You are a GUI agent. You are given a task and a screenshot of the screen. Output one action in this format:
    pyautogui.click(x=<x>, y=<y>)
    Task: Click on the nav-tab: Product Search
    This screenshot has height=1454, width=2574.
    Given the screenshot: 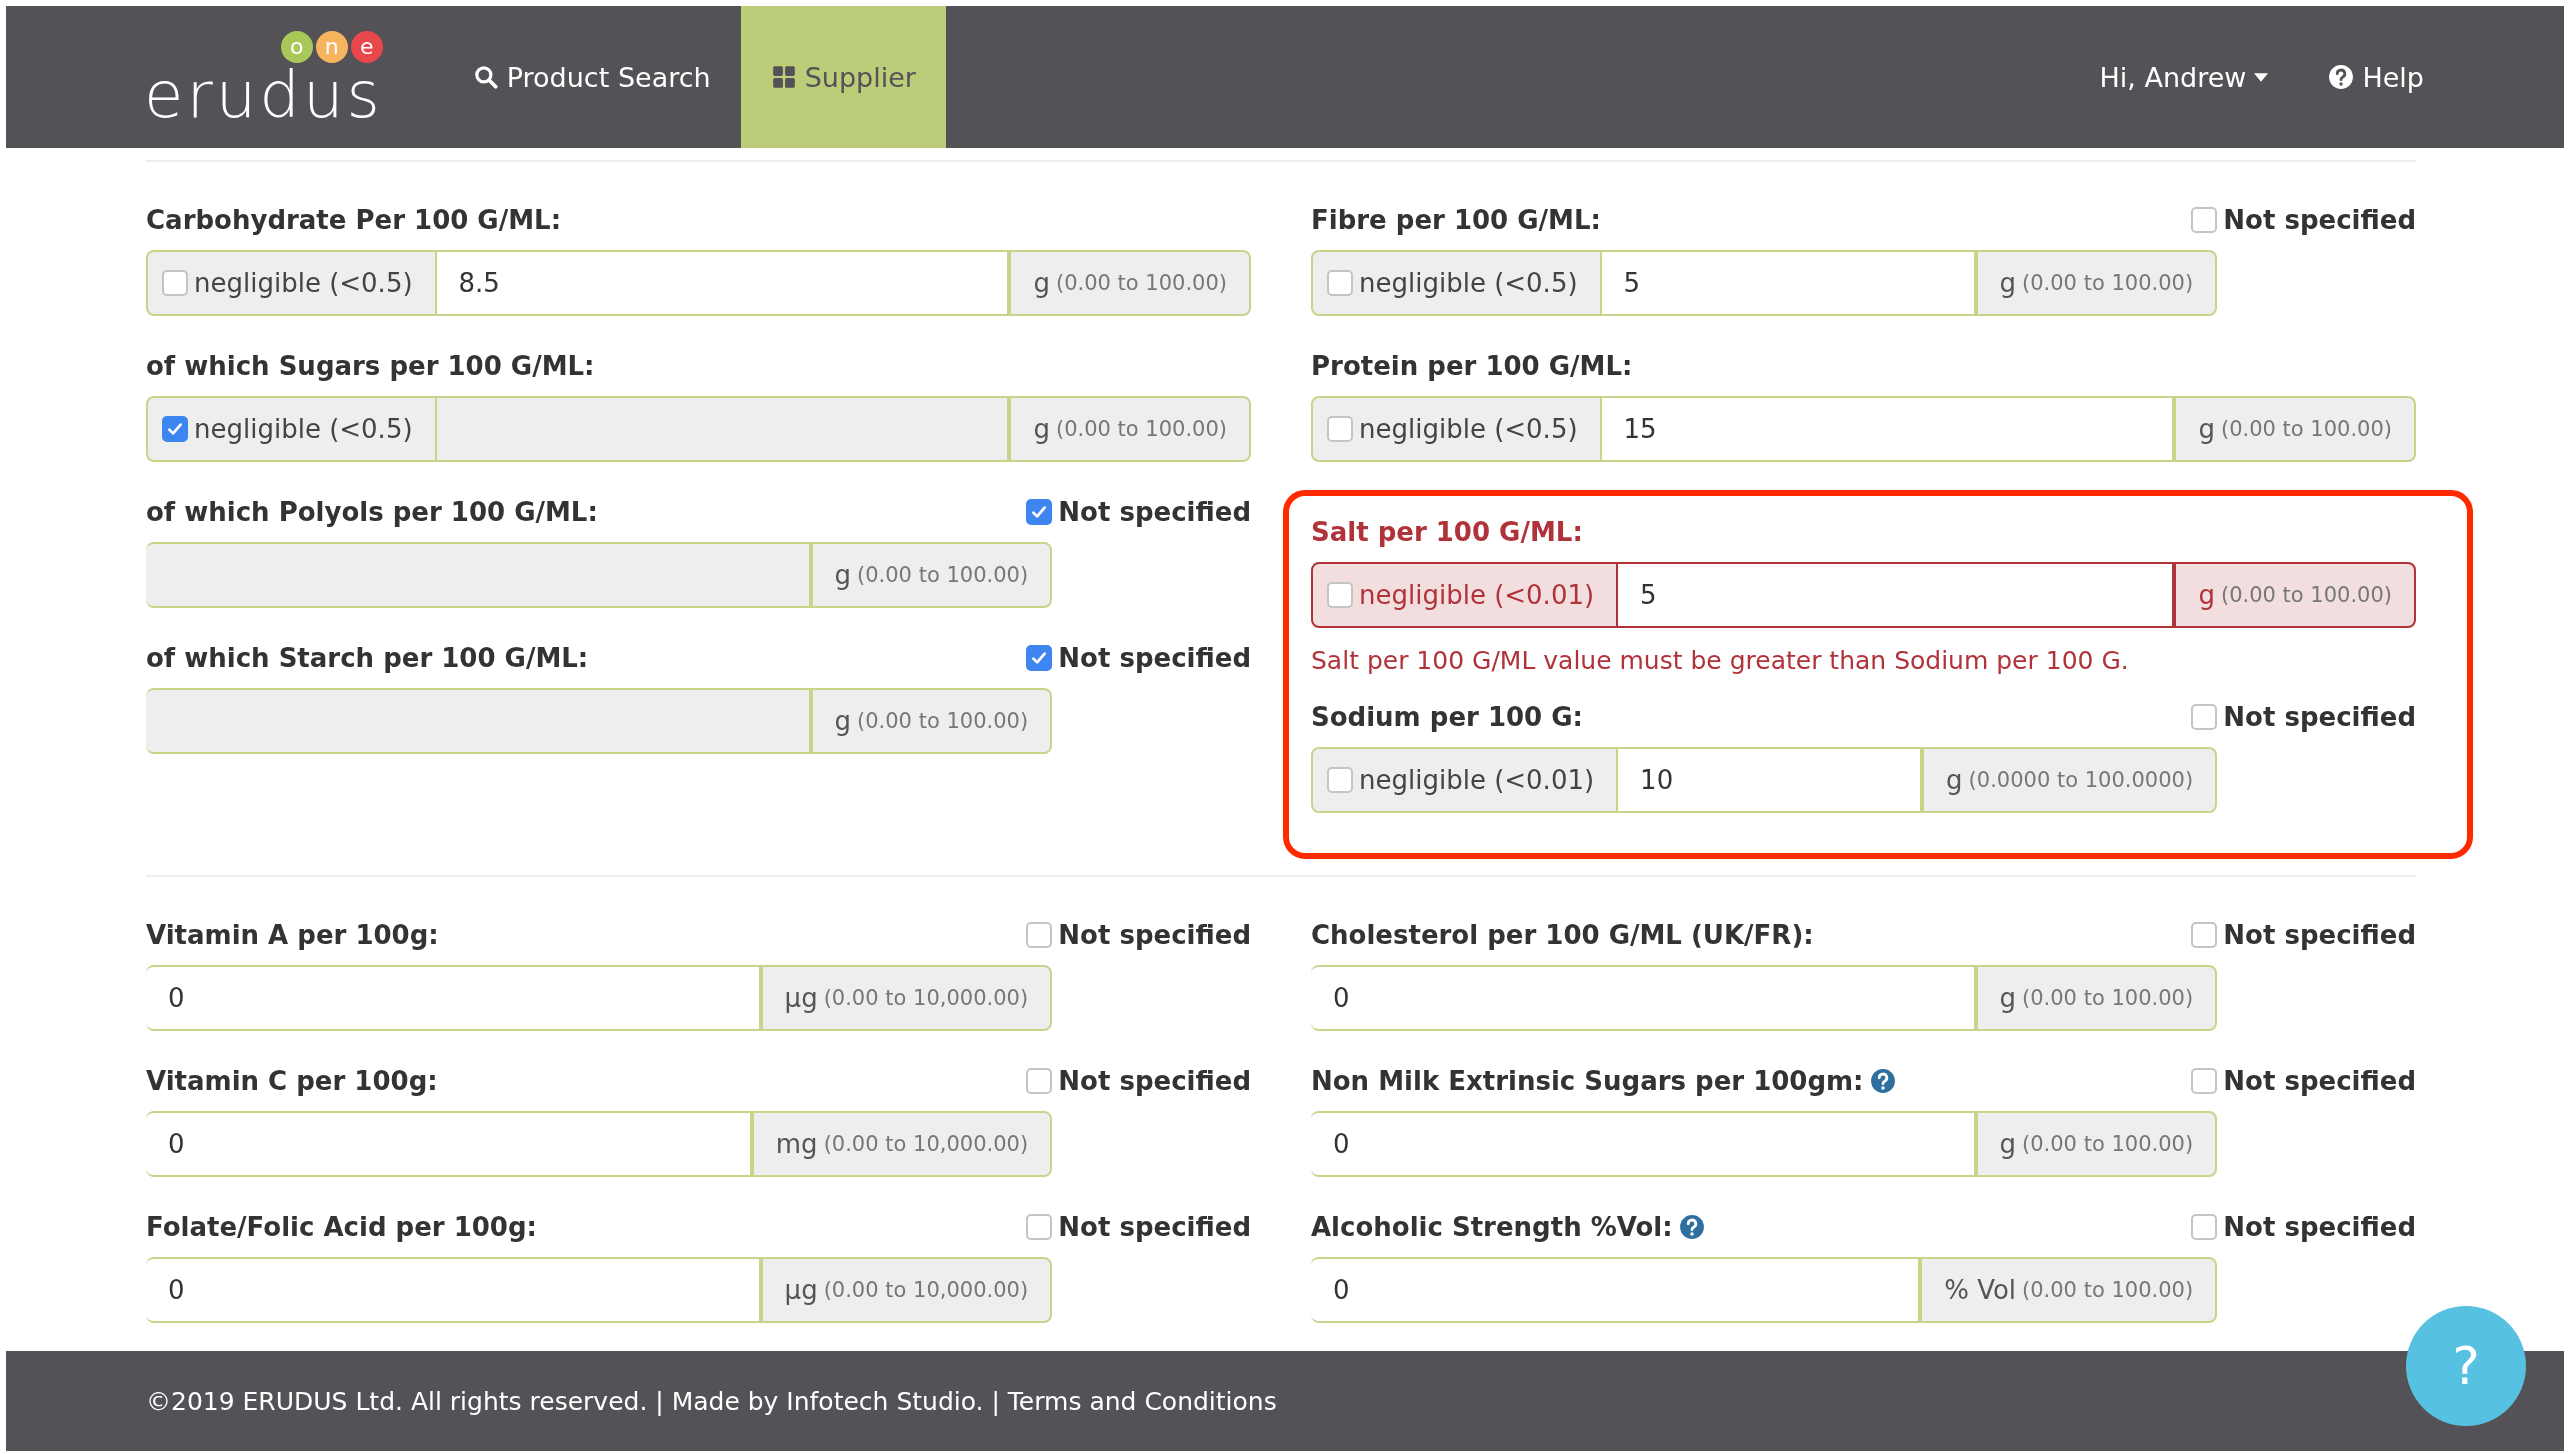 What is the action you would take?
    pyautogui.click(x=591, y=77)
    